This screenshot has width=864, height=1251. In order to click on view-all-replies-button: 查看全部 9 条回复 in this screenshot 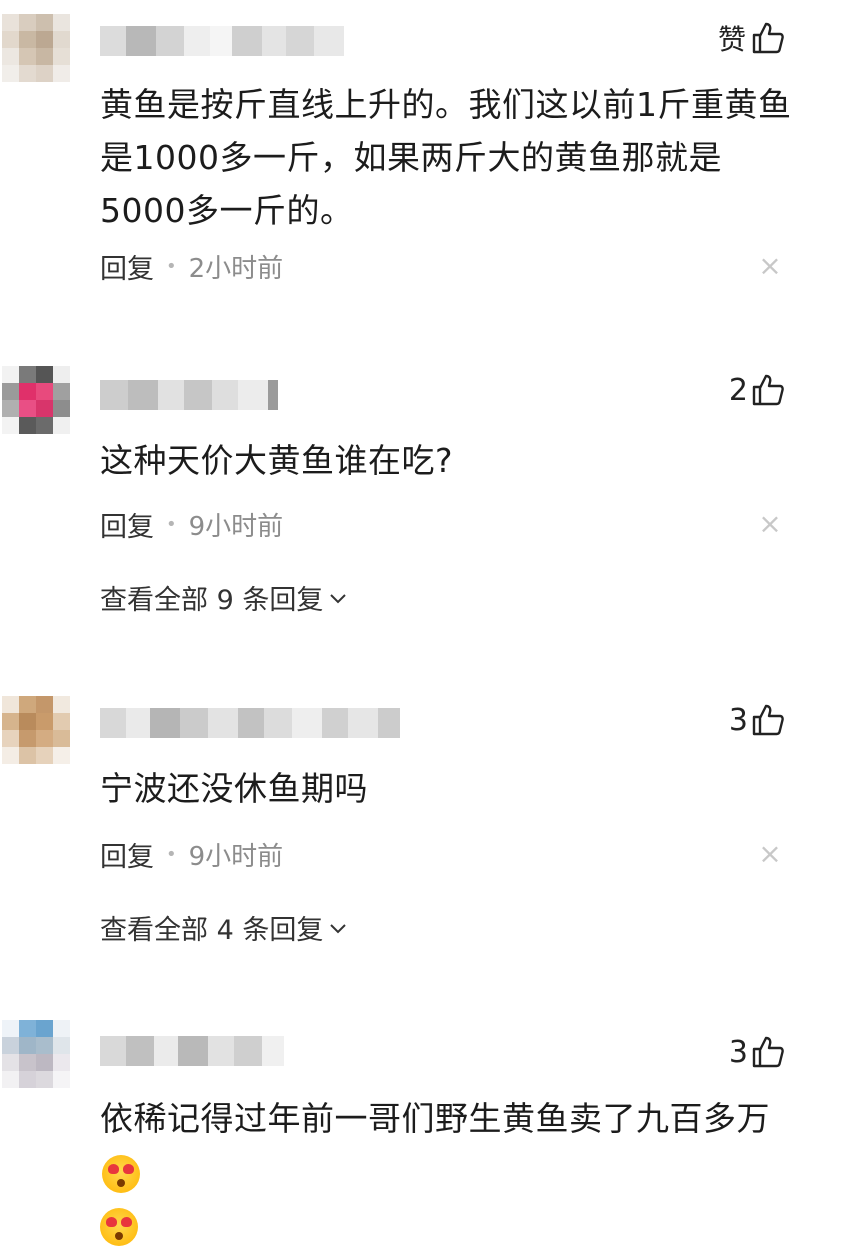, I will do `click(224, 597)`.